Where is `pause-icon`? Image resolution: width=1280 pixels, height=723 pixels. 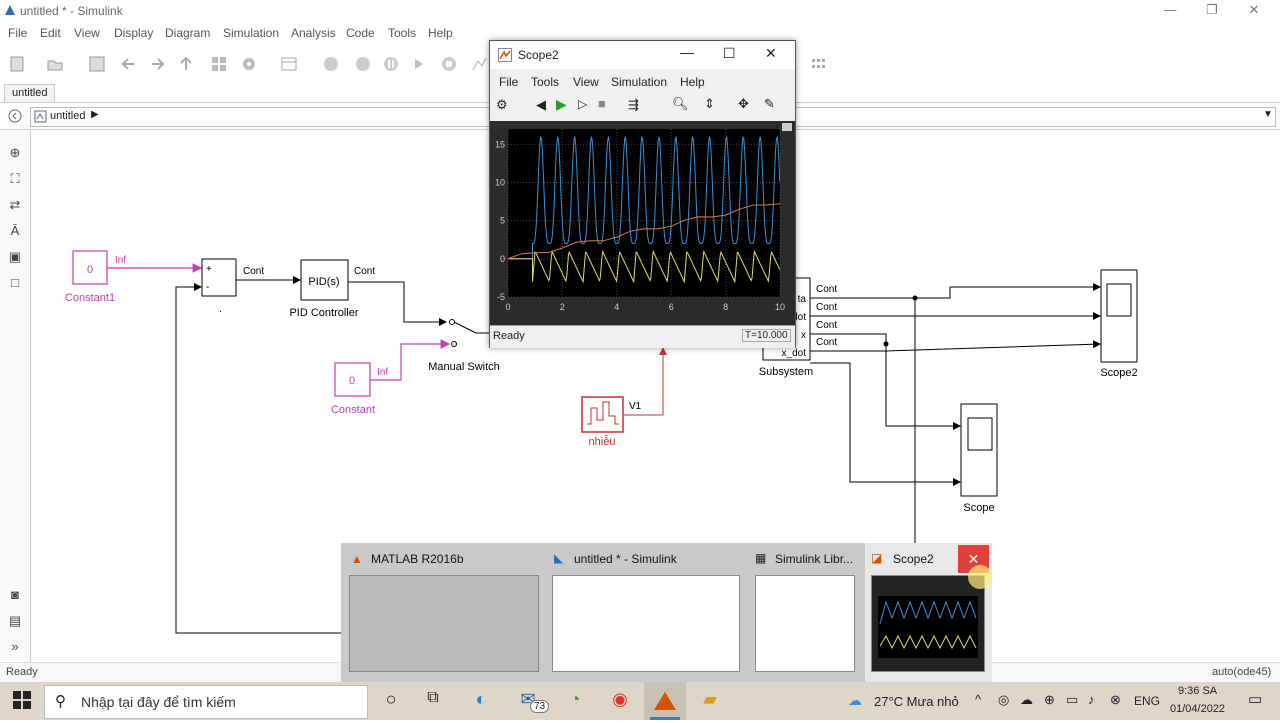
pause-icon is located at coordinates (391, 64).